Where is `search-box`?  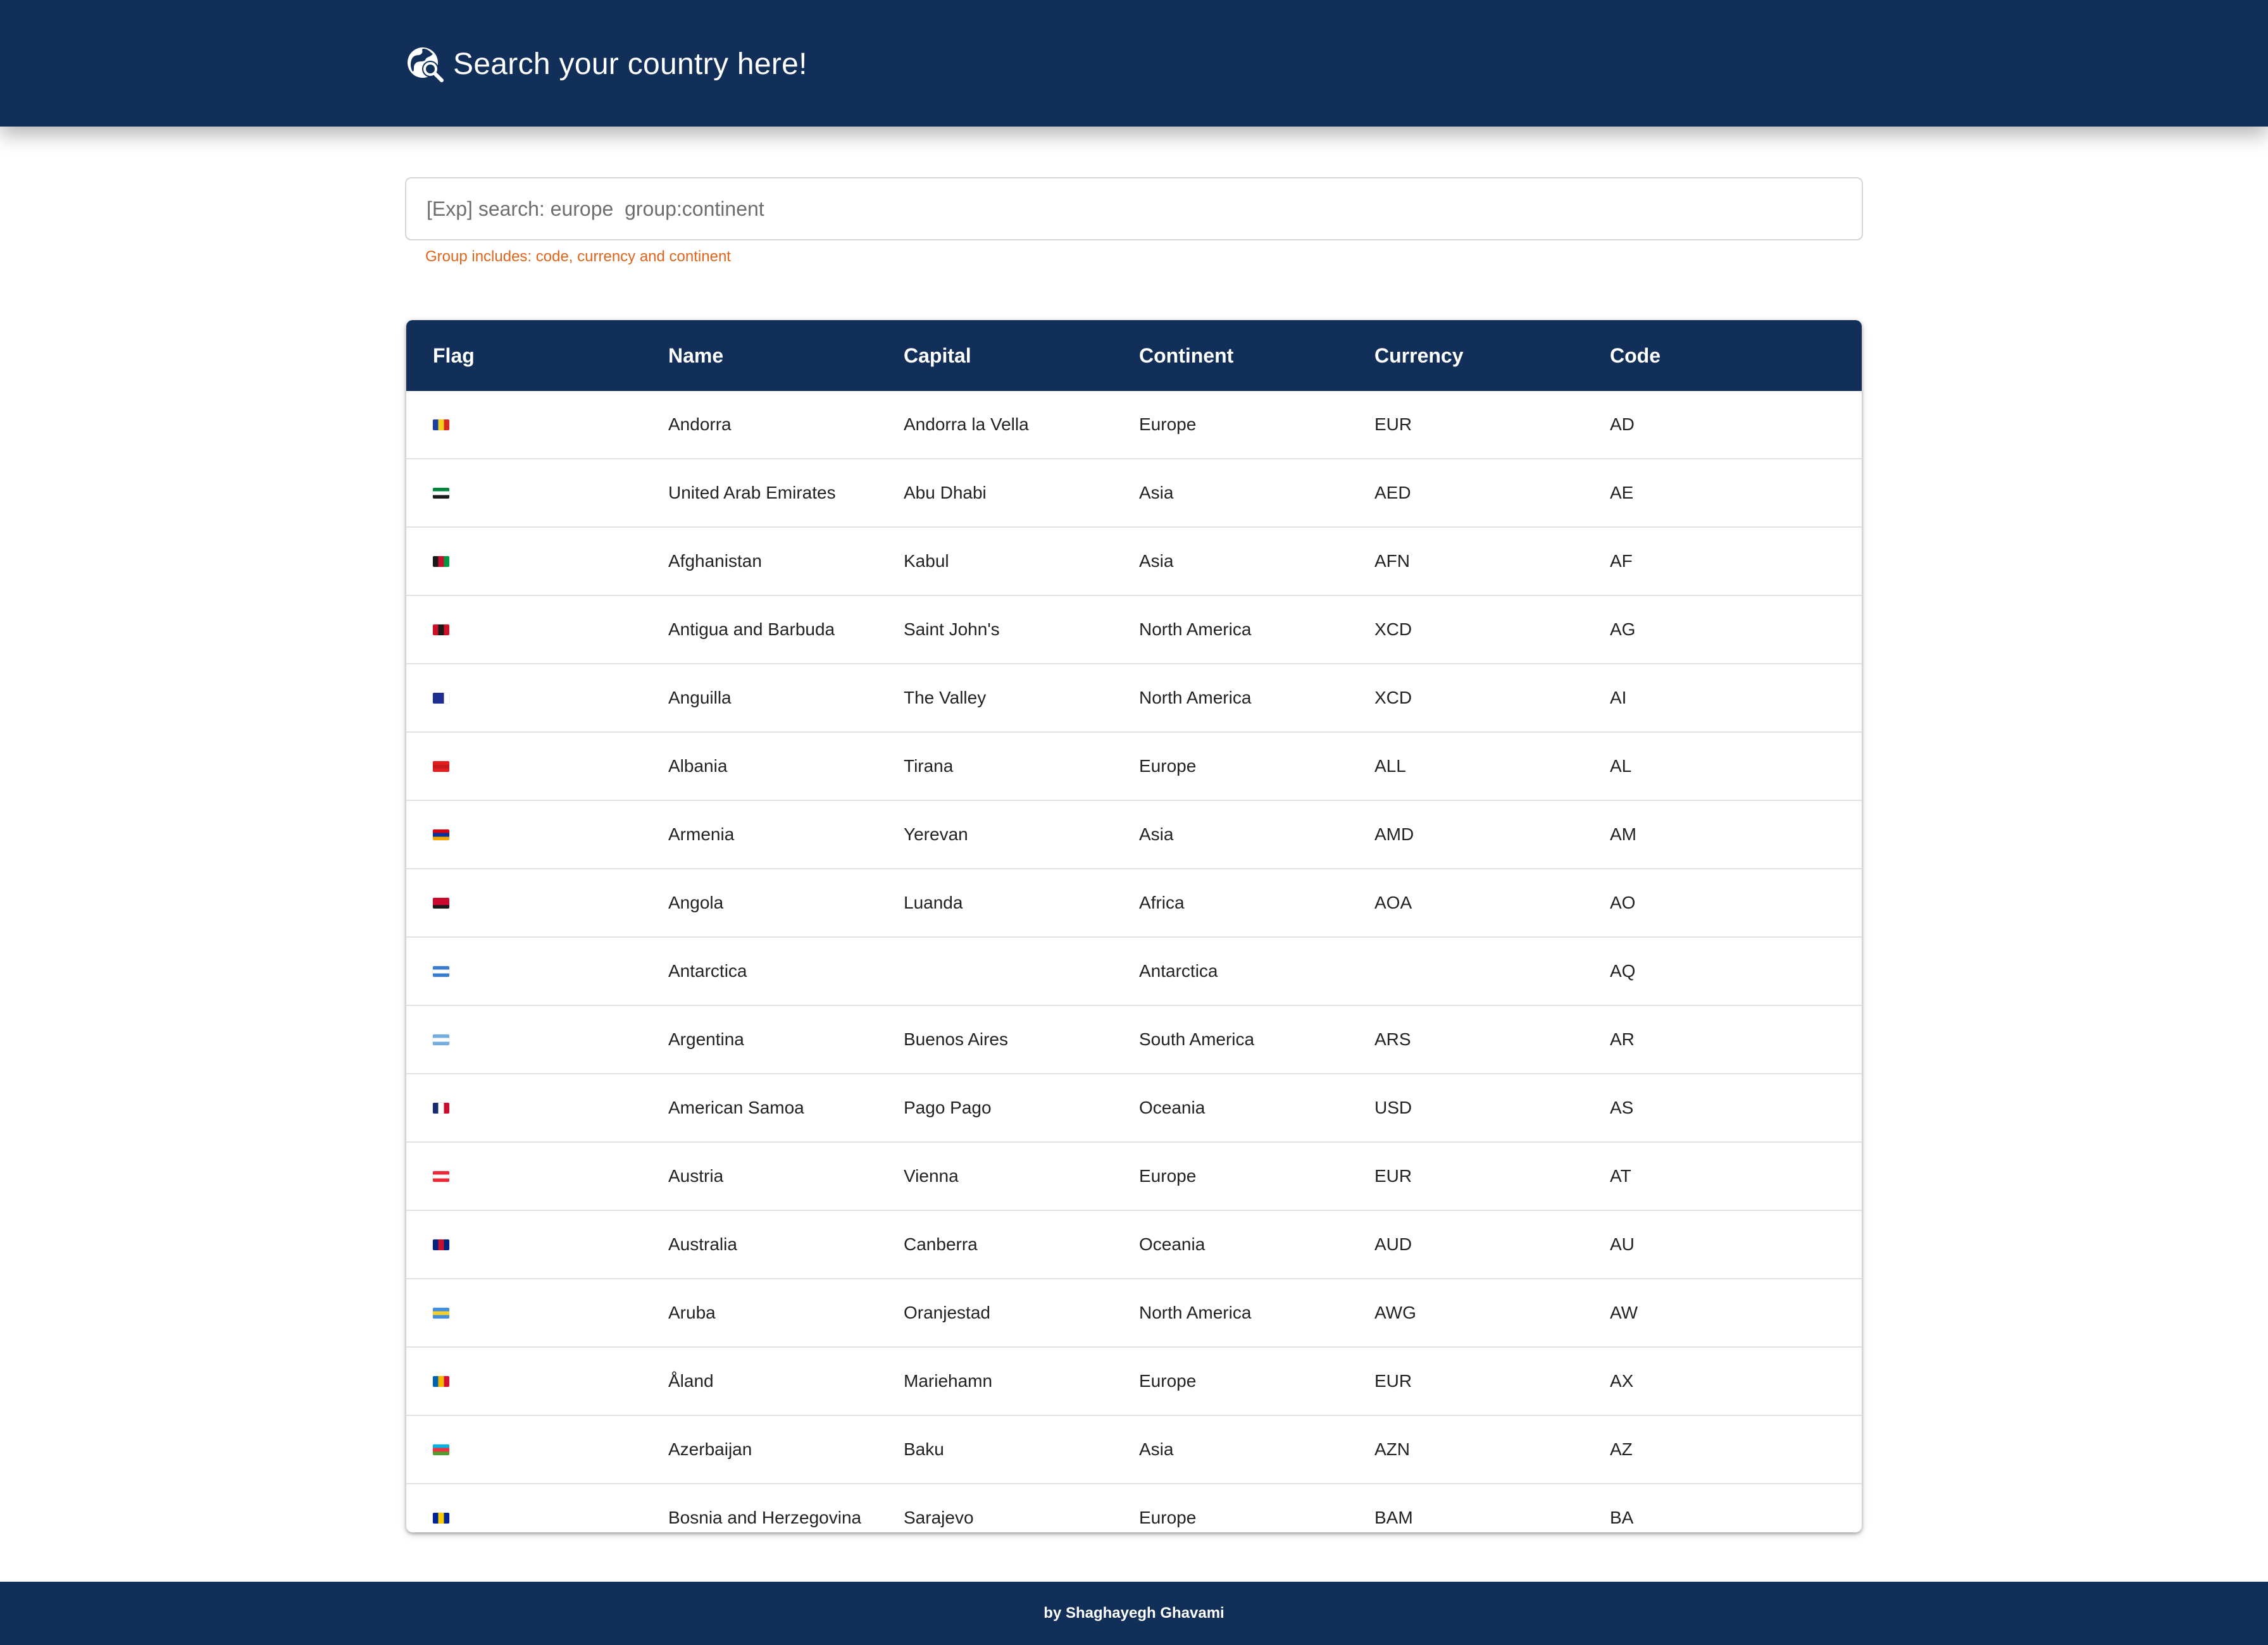 search-box is located at coordinates (1134, 208).